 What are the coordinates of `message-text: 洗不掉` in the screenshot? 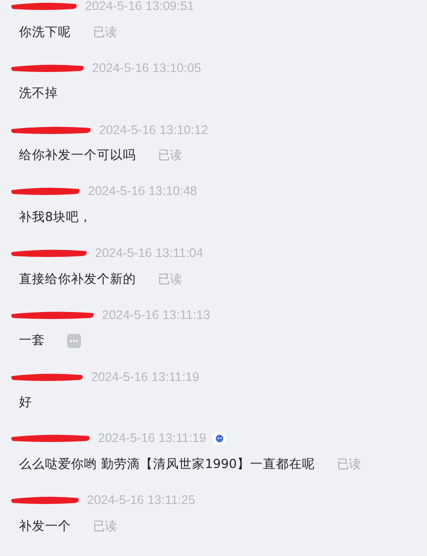 It's located at (38, 93).